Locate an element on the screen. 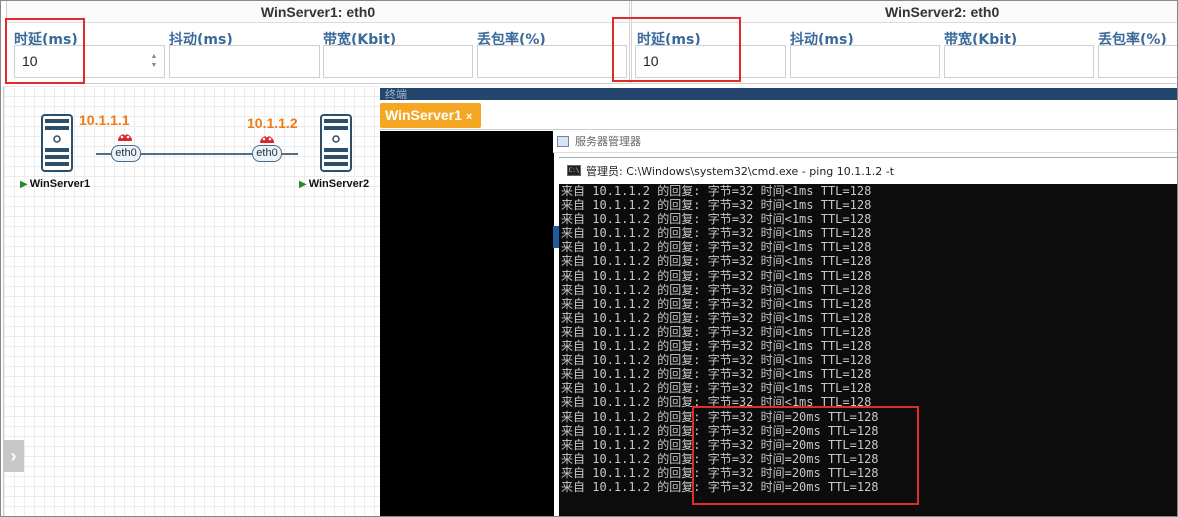  server1-name-label: ▶ WinServer1 is located at coordinates (55, 184).